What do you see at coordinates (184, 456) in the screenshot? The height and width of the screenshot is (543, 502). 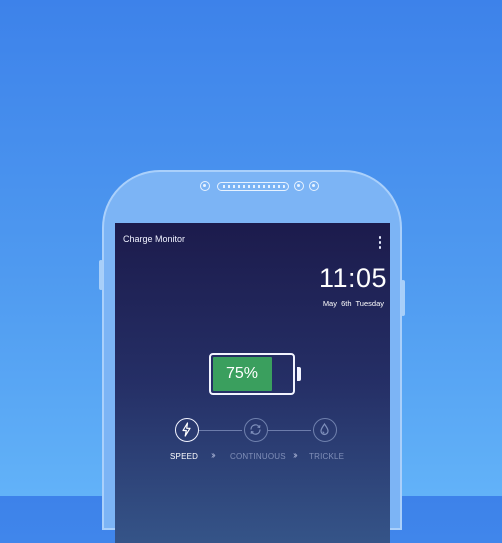 I see `speed-stage-label: SPEED` at bounding box center [184, 456].